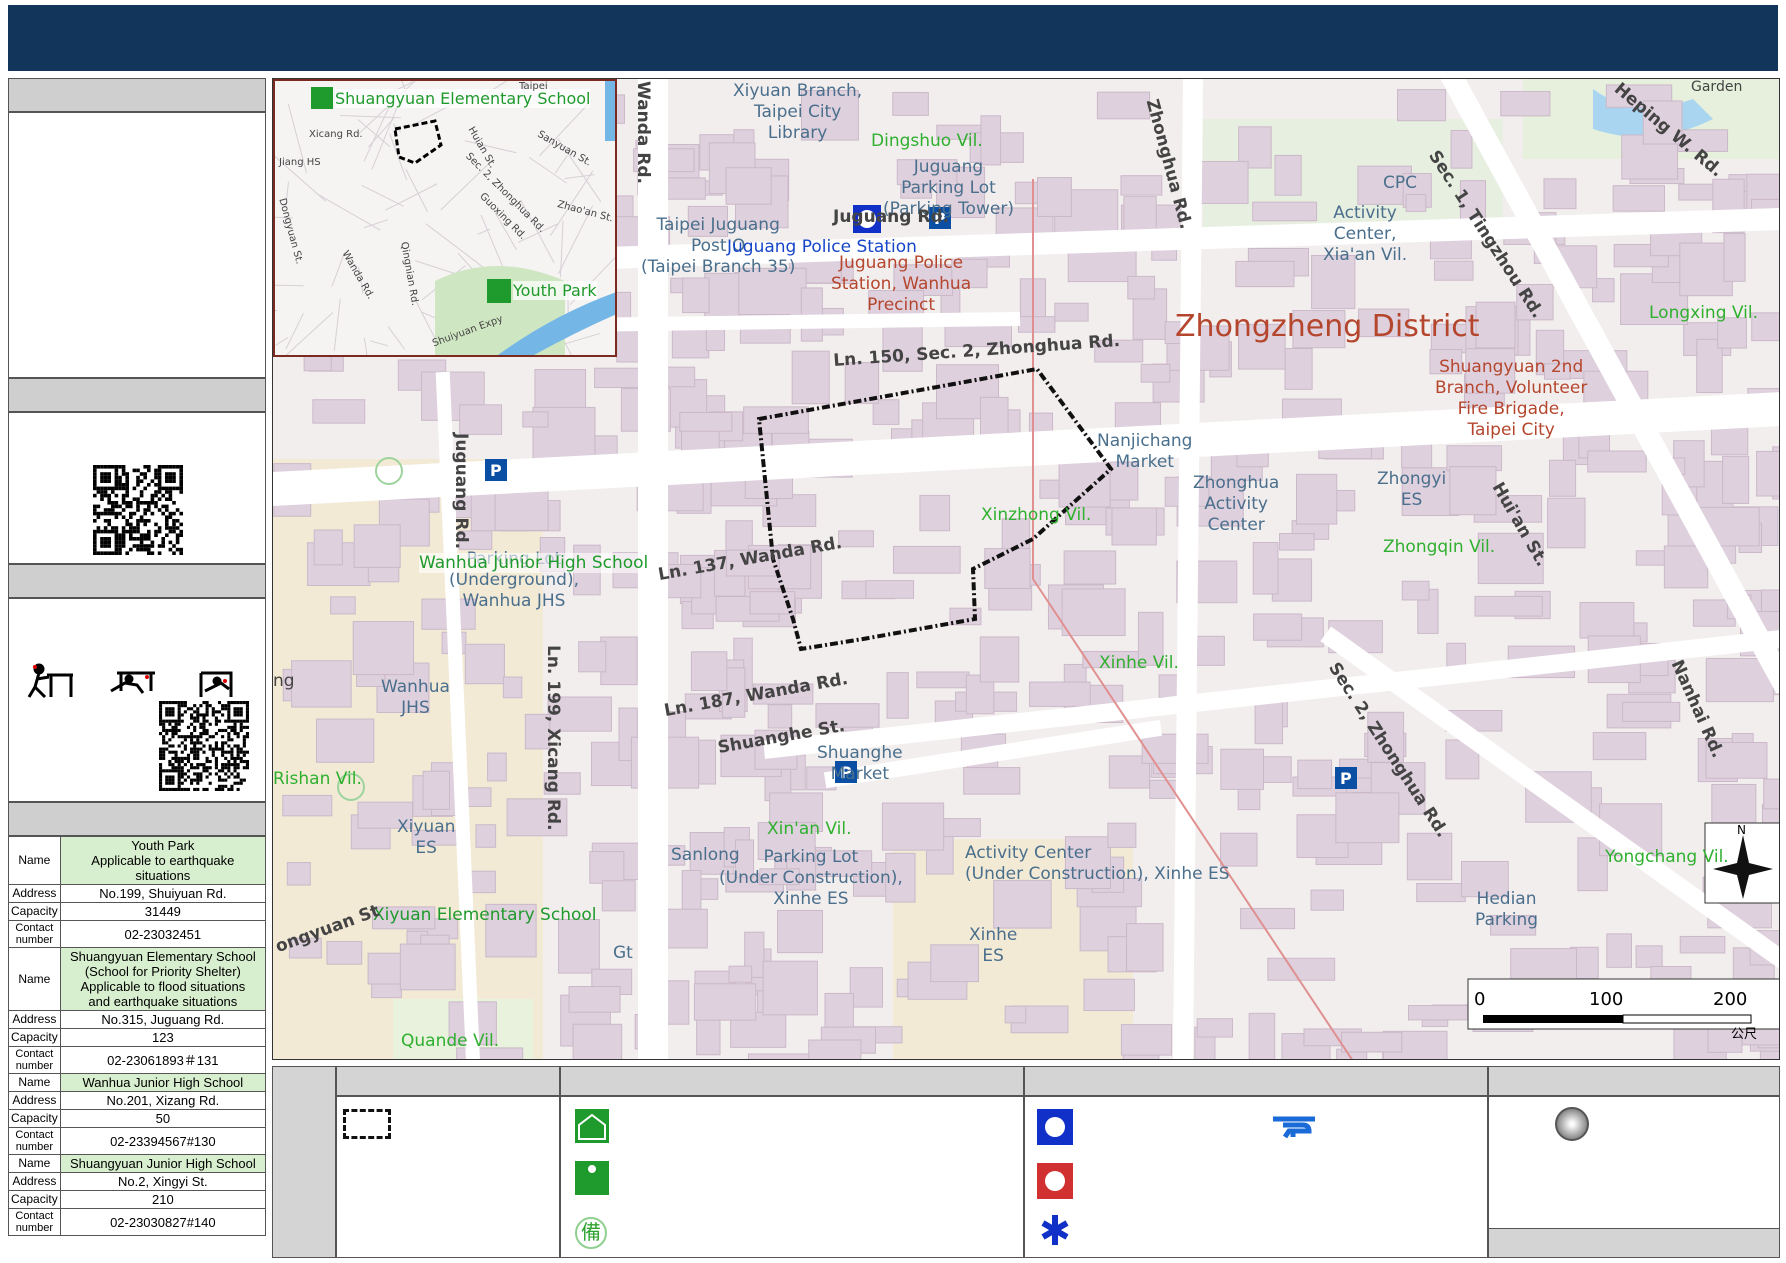 This screenshot has height=1263, width=1786. I want to click on village-label: Longxing Vil., so click(1703, 313).